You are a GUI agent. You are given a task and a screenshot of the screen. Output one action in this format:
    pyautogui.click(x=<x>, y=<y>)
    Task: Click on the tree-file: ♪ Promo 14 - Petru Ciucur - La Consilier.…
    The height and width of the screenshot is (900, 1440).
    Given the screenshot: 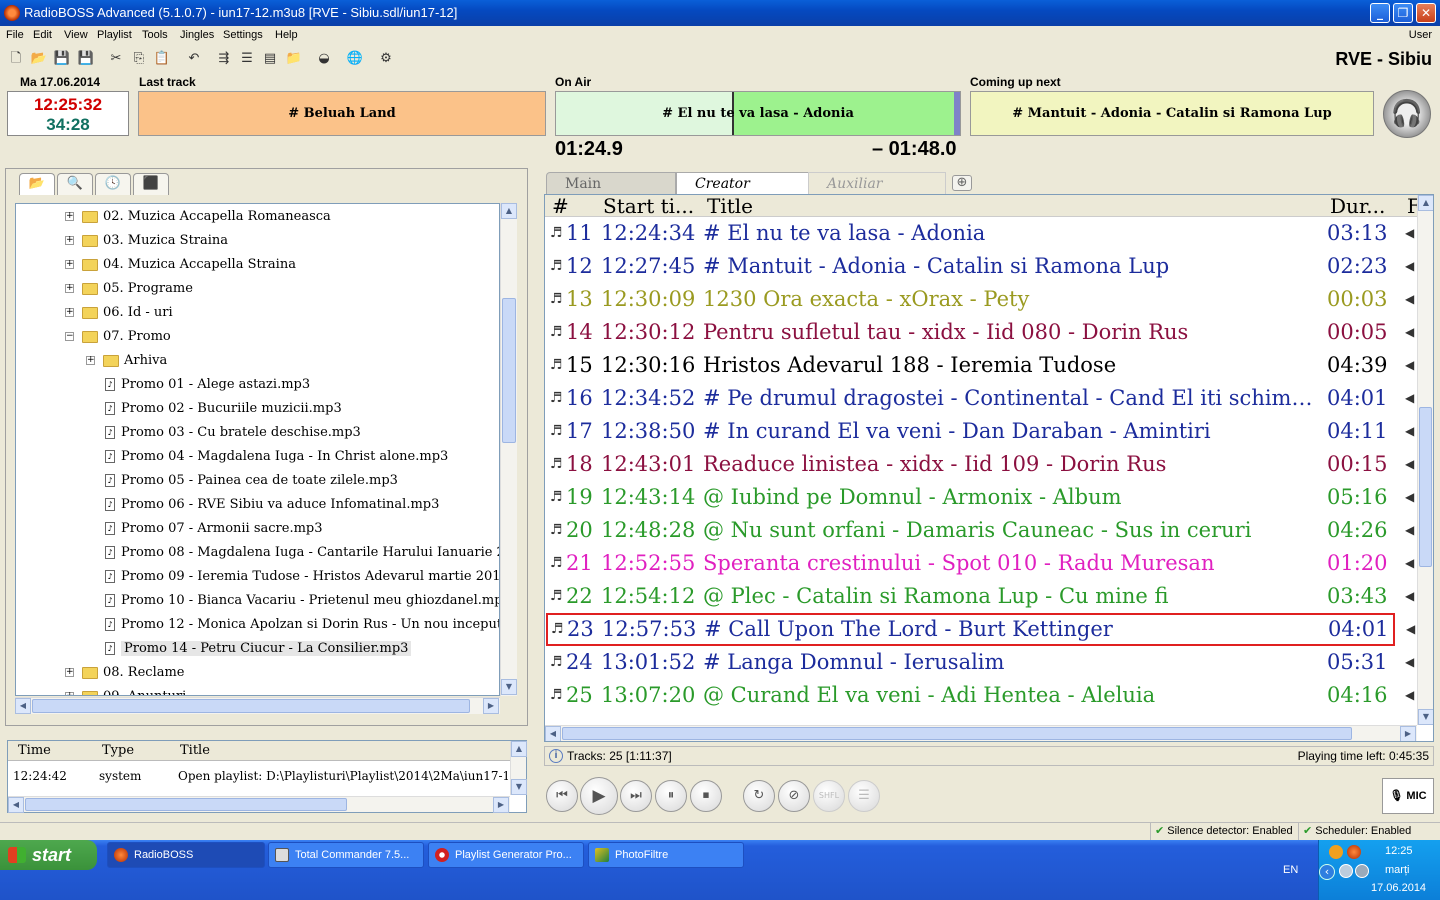 What is the action you would take?
    pyautogui.click(x=258, y=649)
    